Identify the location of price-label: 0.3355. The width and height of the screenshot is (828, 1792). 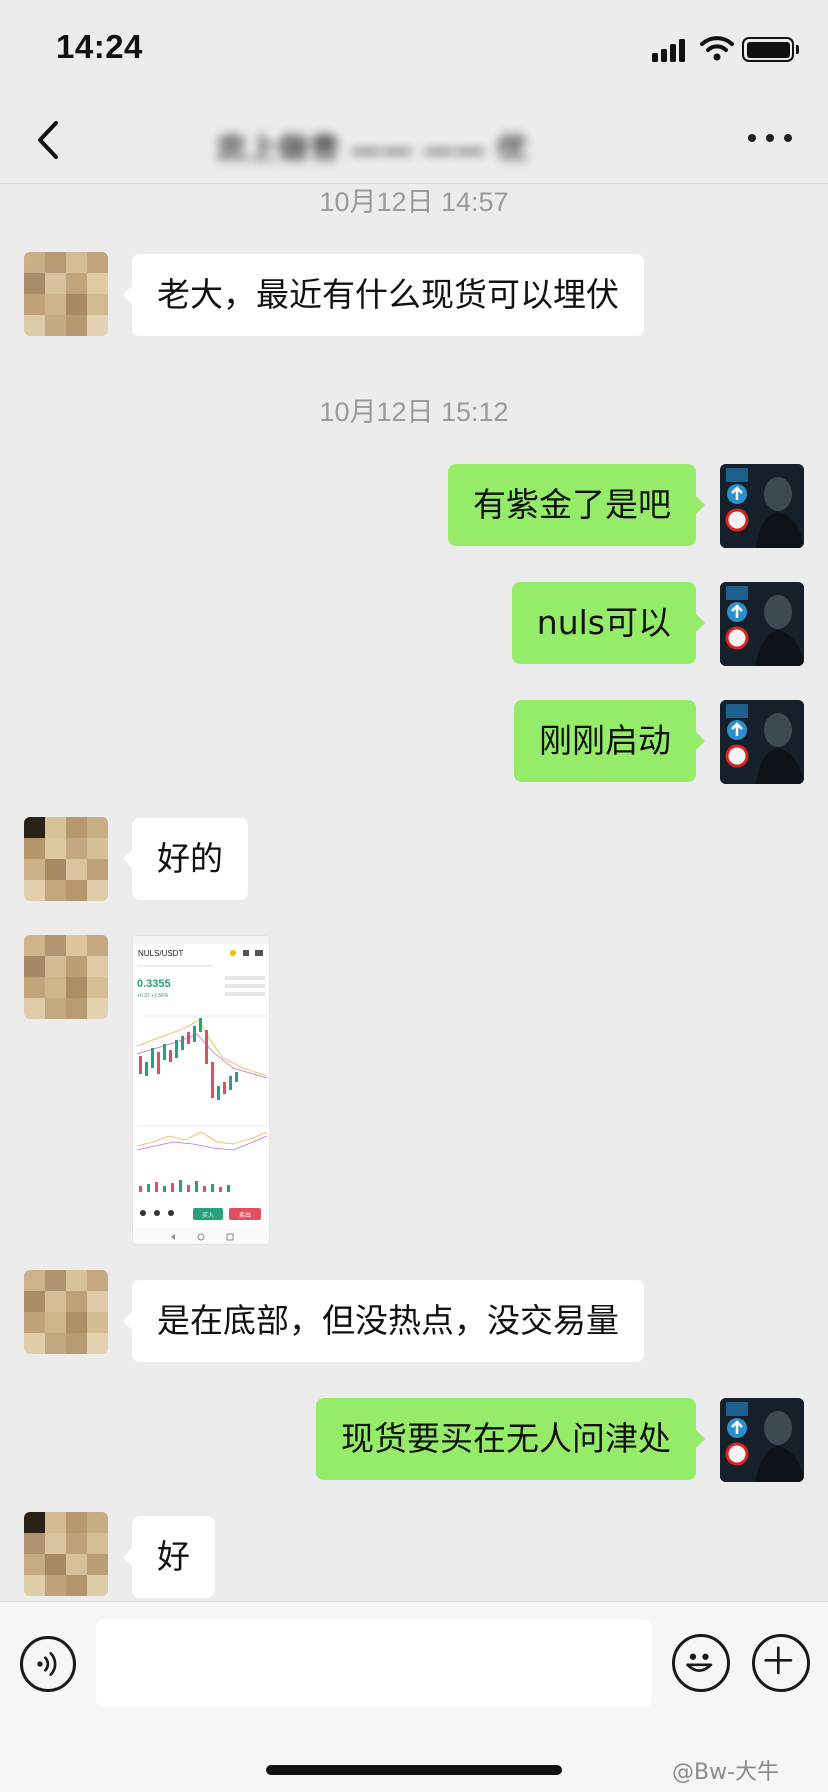
(154, 984).